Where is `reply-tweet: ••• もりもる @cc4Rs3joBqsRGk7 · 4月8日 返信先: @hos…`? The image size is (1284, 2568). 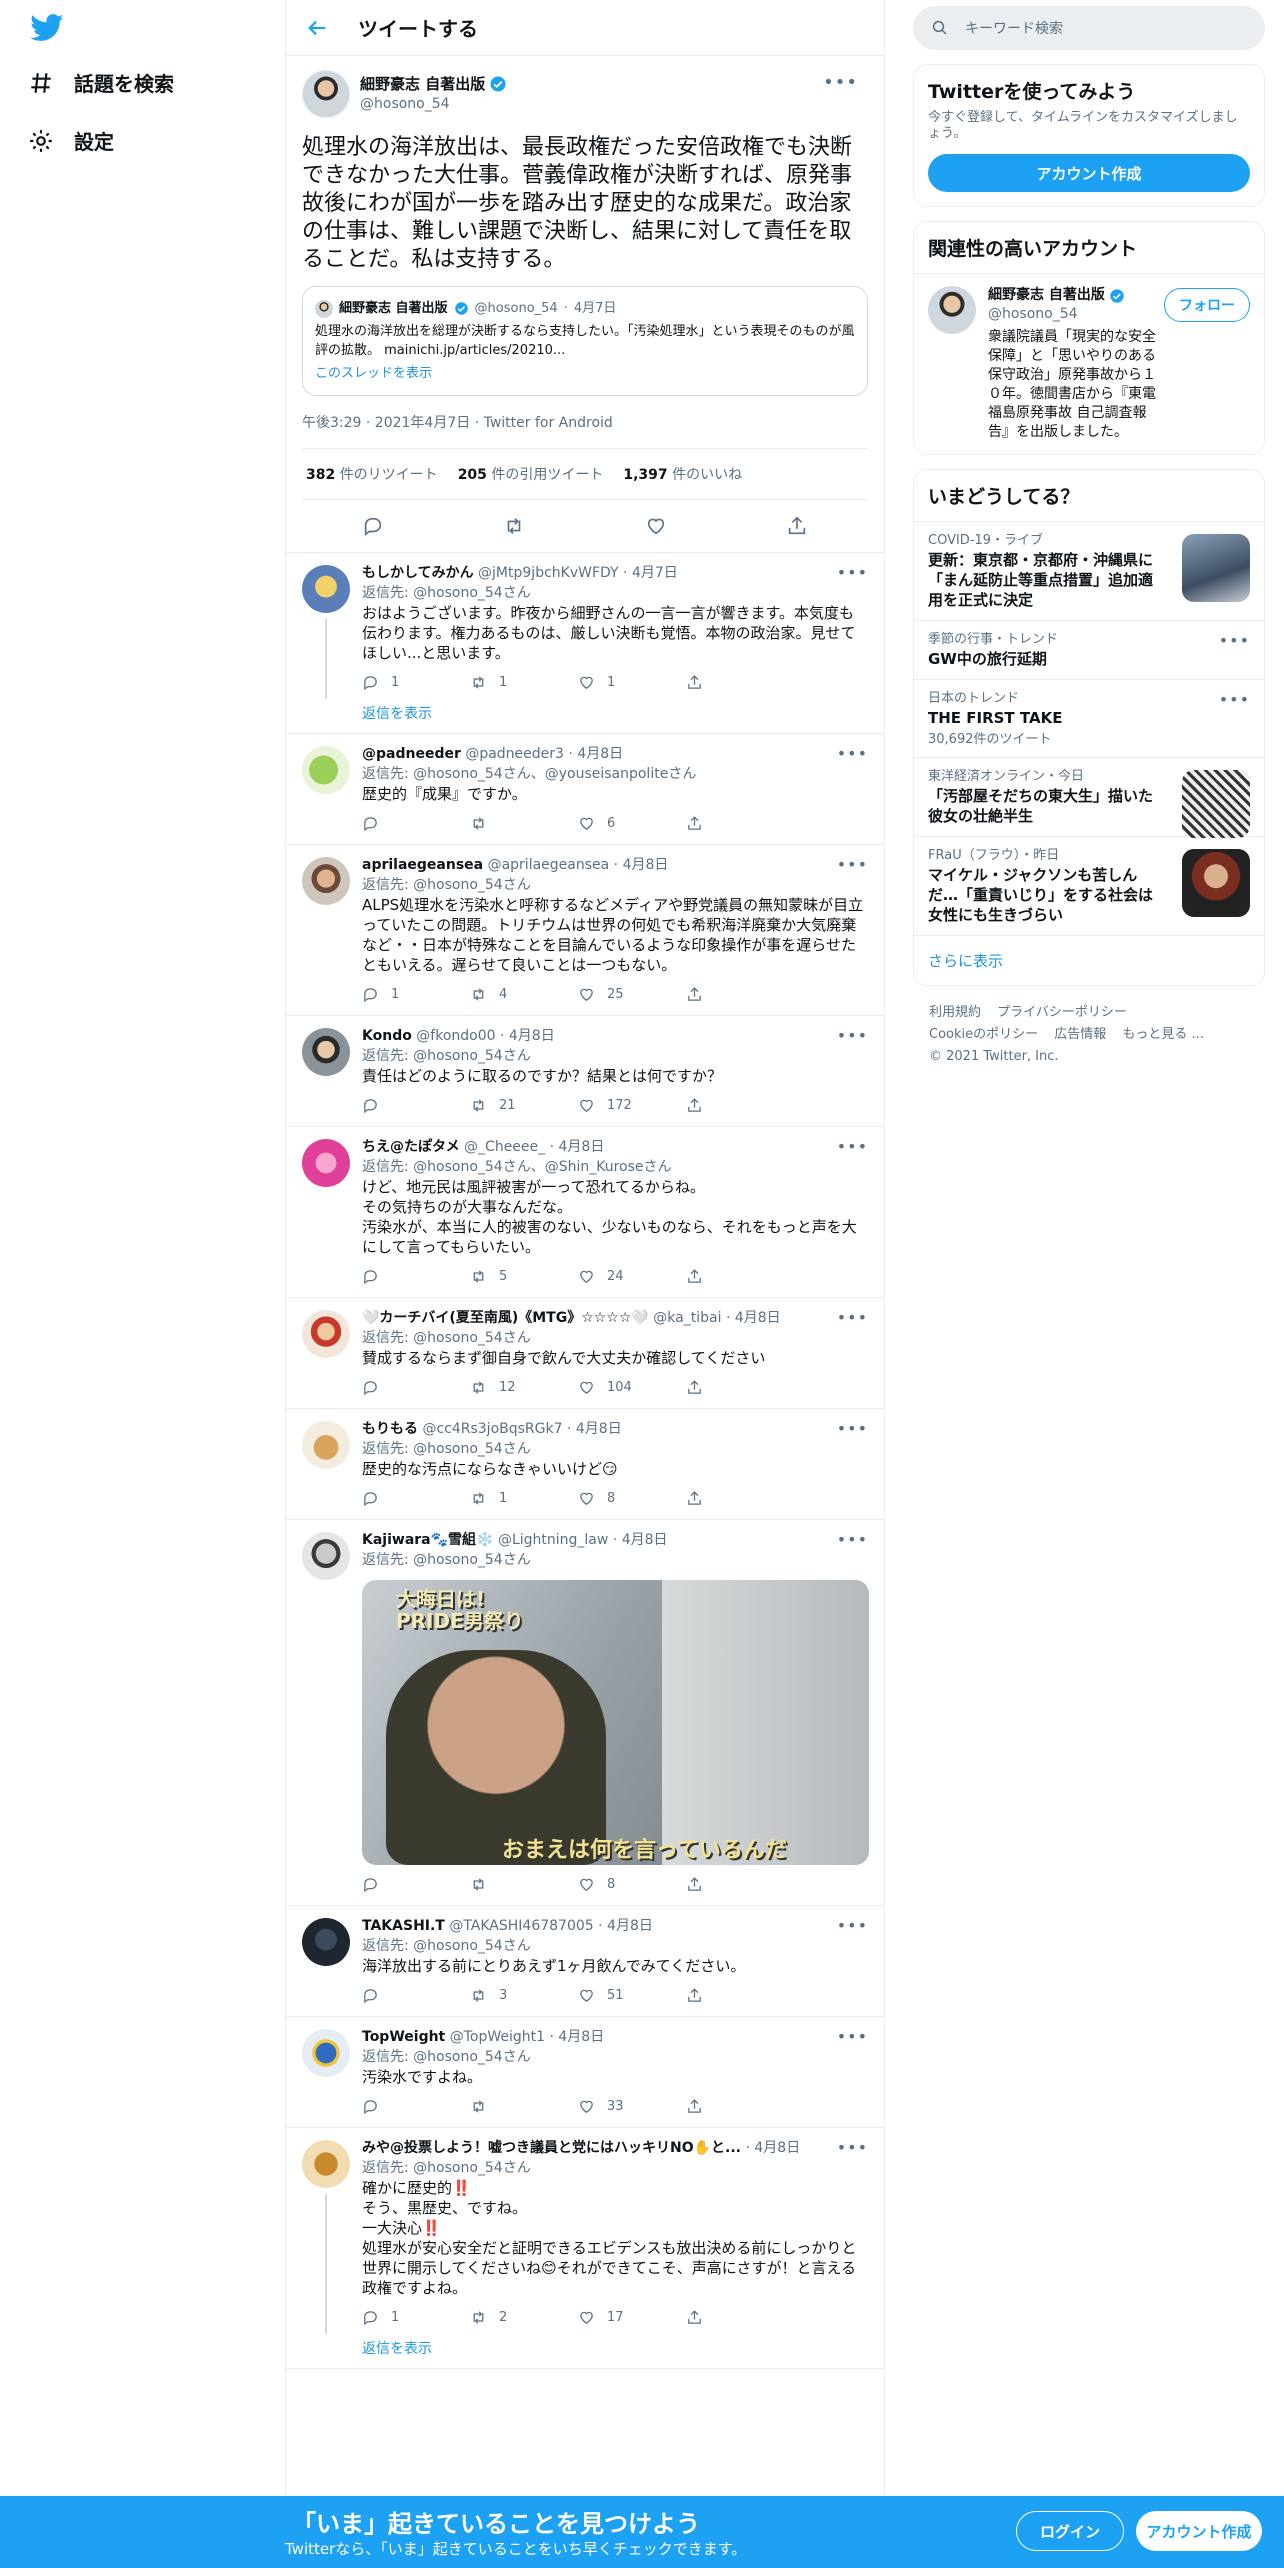
reply-tweet: ••• もりもる @cc4Rs3joBqsRGk7 · 4月8日 返信先: @hos… is located at coordinates (585, 1464).